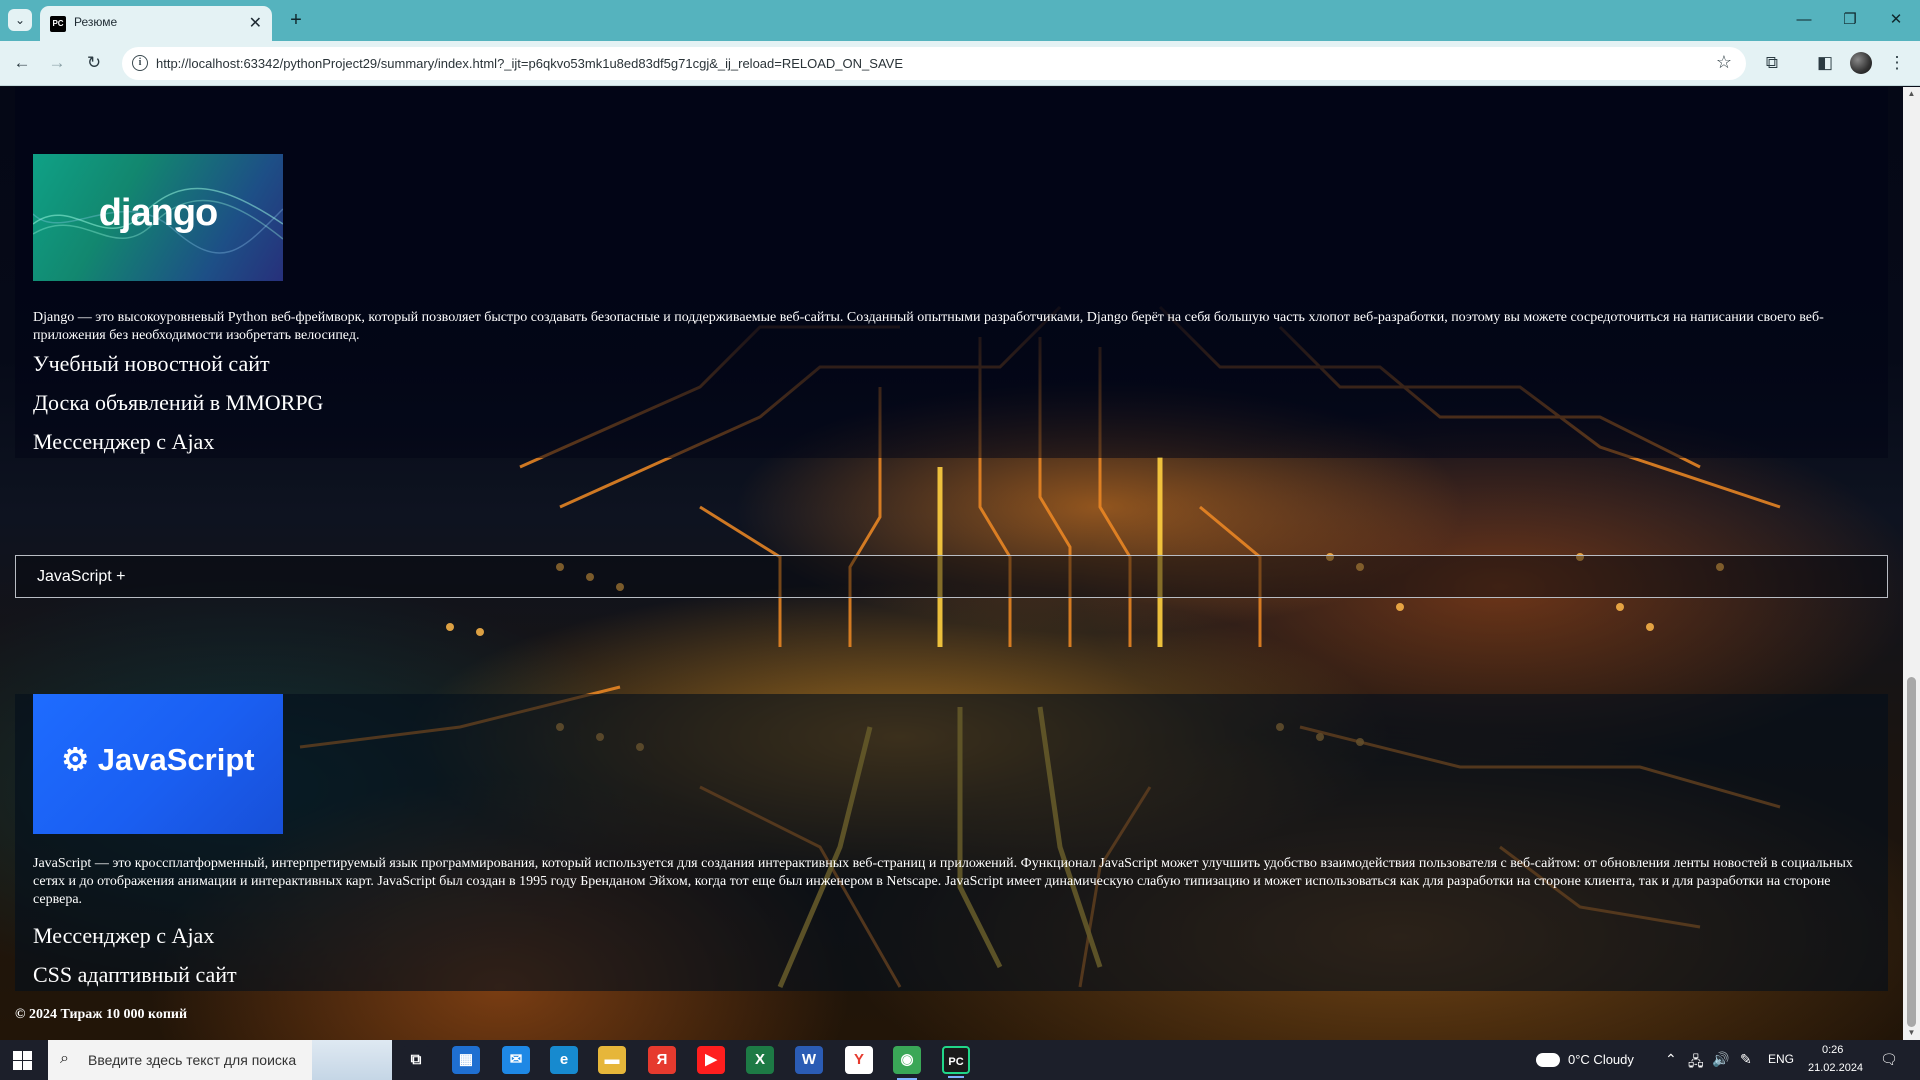 The width and height of the screenshot is (1920, 1080). I want to click on volume-icon: 🔊, so click(1720, 1059).